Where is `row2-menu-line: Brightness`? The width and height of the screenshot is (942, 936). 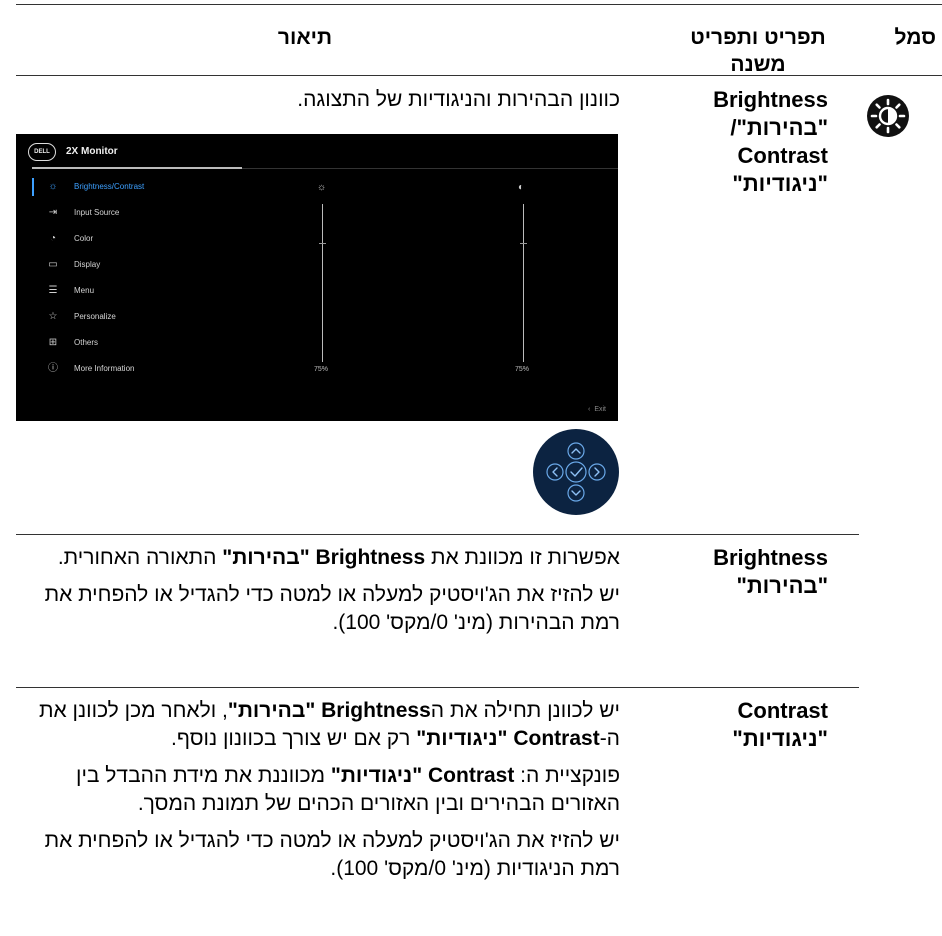
row2-menu-line: Brightness is located at coordinates (770, 557).